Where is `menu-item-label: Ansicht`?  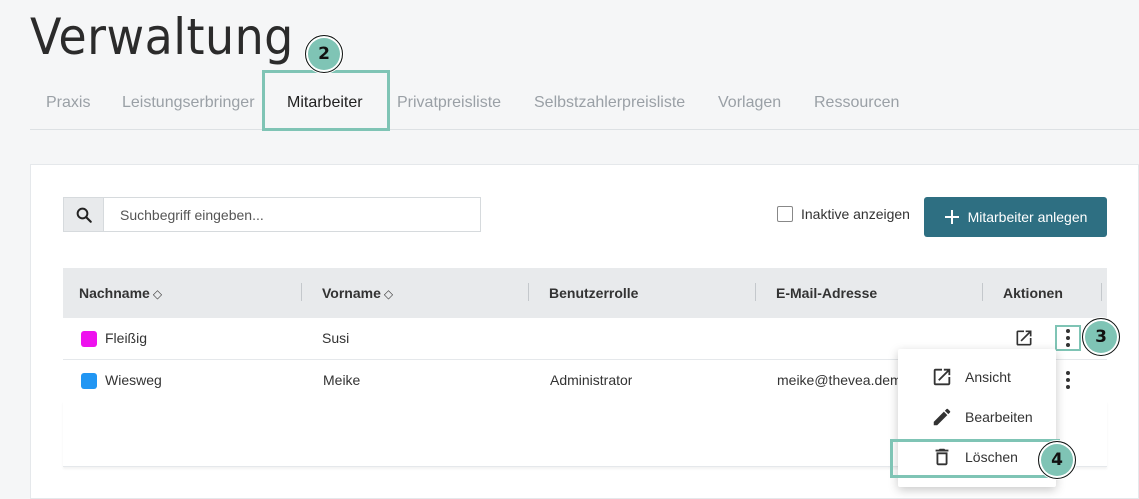
menu-item-label: Ansicht is located at coordinates (988, 377).